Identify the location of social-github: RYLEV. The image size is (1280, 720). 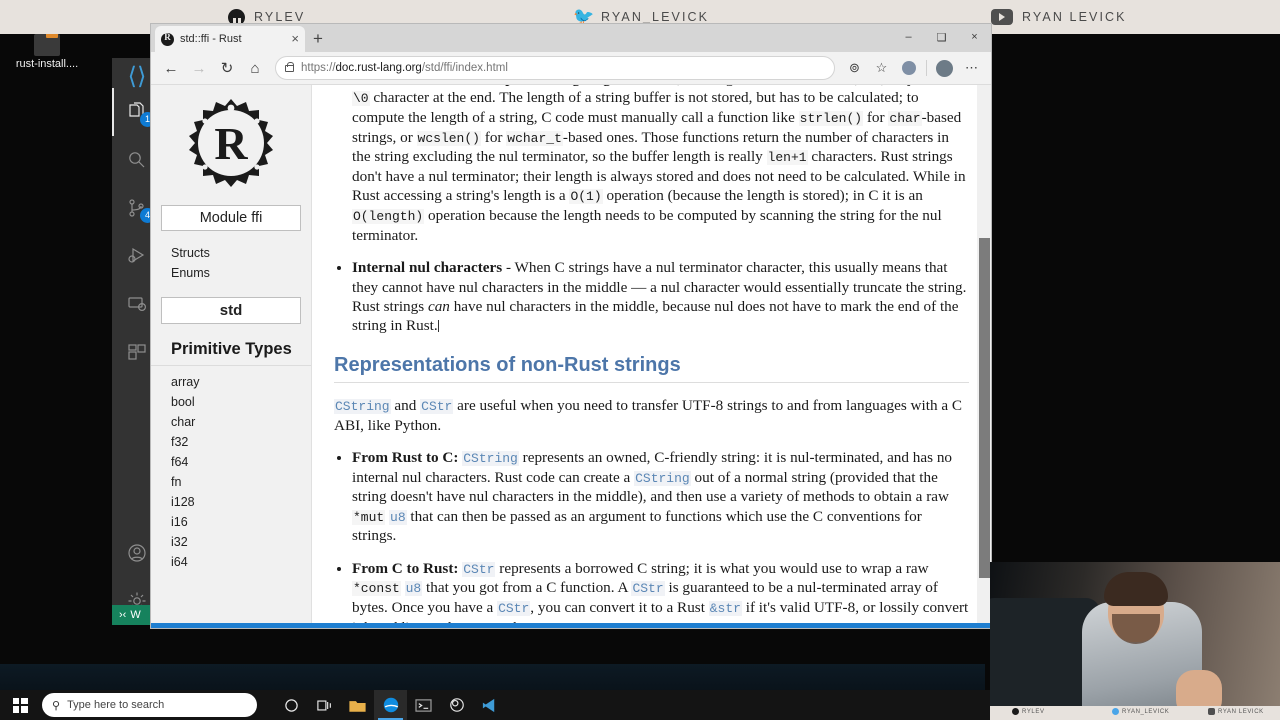
(266, 17).